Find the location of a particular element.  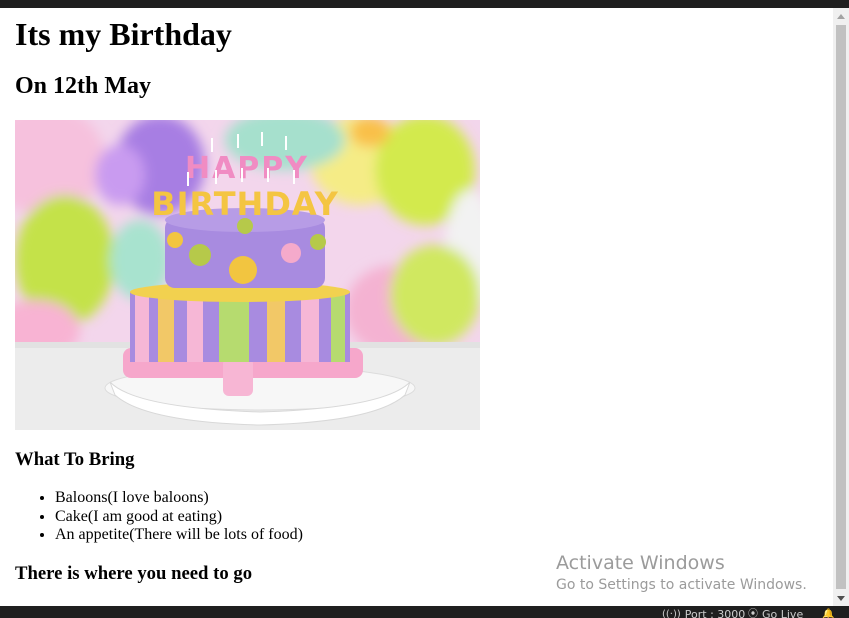

scrollbar-thumb is located at coordinates (841, 307).